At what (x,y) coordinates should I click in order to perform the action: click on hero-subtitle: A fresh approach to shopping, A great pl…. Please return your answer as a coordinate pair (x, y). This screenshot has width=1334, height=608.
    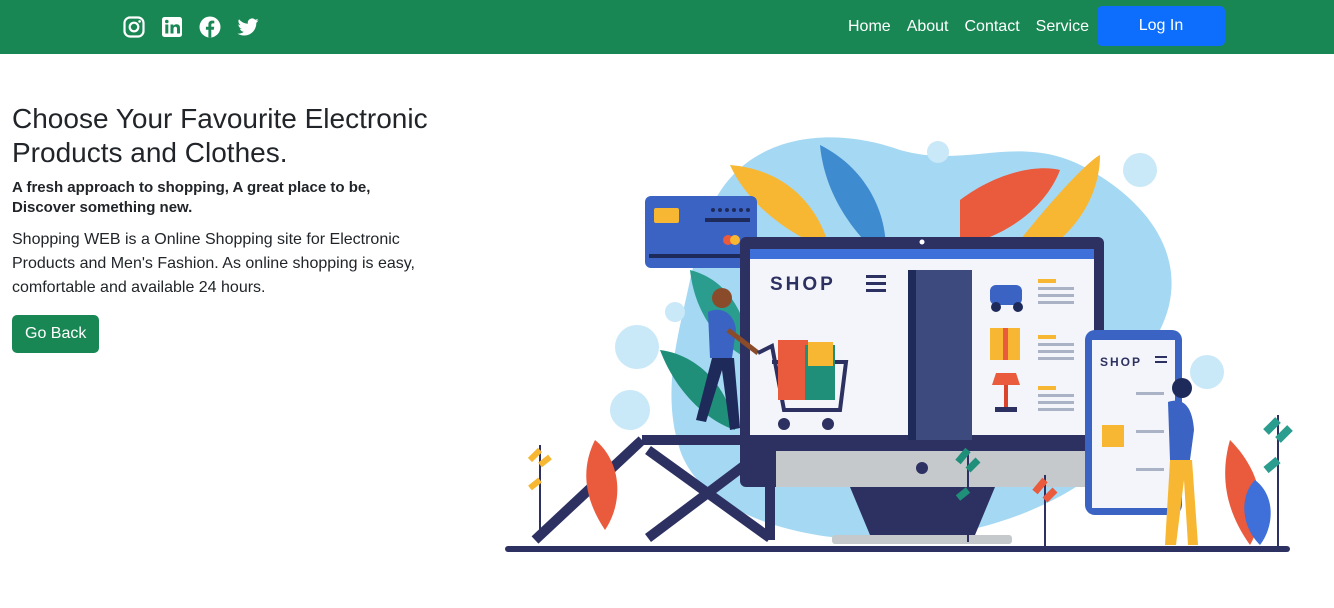
    Looking at the image, I should click on (191, 197).